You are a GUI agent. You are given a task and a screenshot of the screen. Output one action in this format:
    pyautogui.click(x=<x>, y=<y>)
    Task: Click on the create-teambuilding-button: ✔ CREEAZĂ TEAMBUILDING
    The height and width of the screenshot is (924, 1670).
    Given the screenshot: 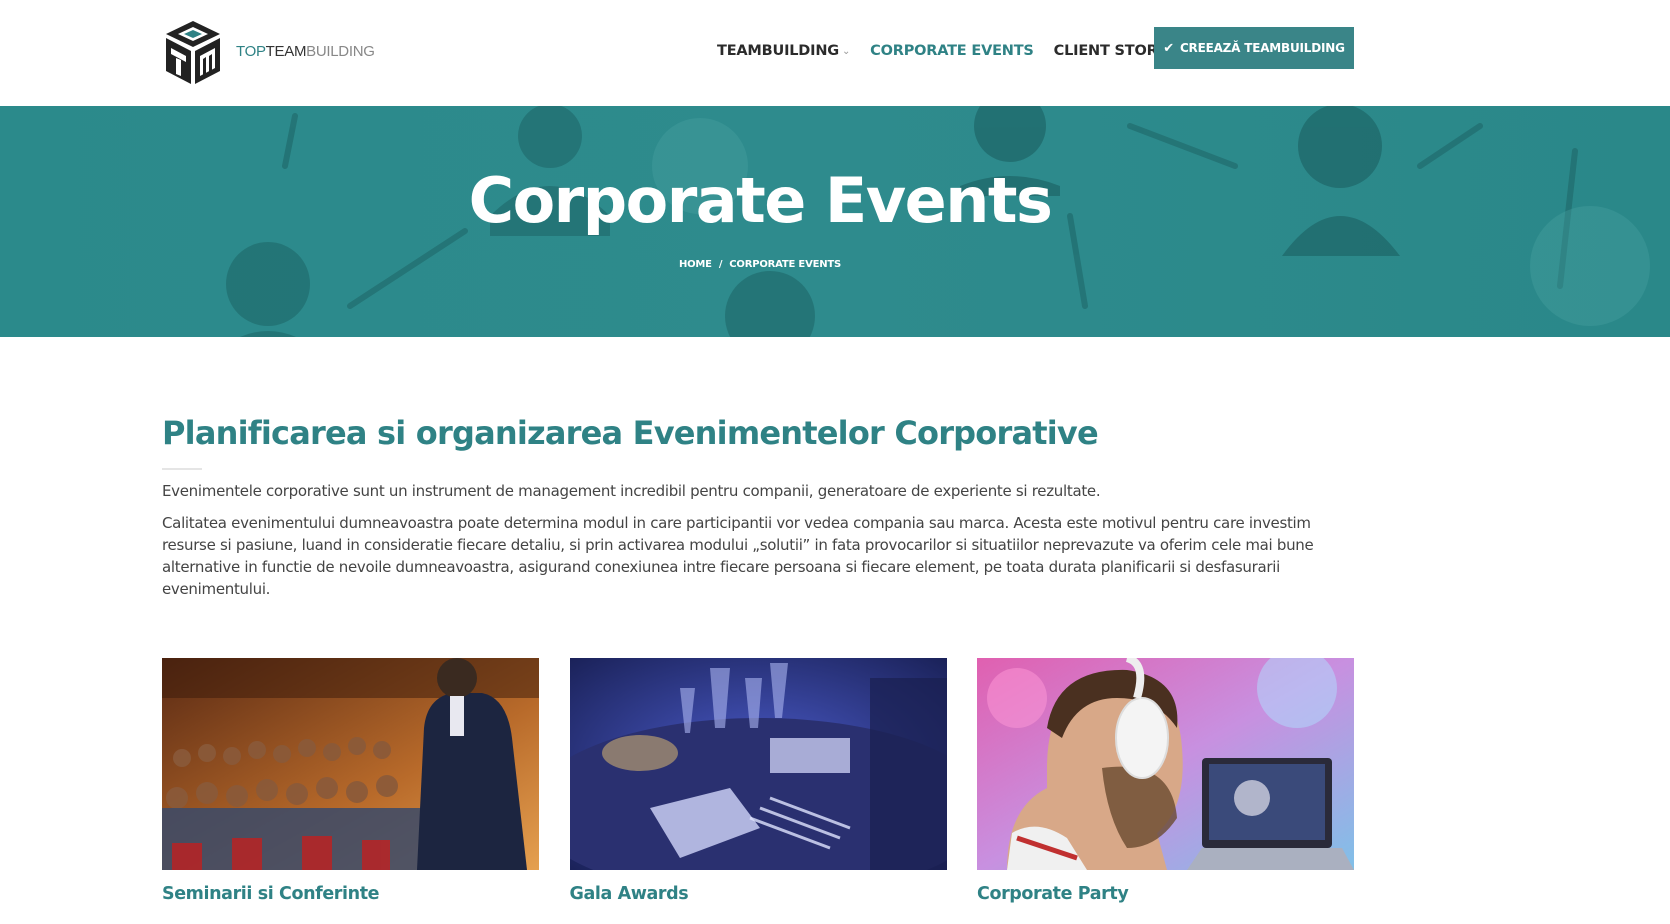 What is the action you would take?
    pyautogui.click(x=1254, y=48)
    